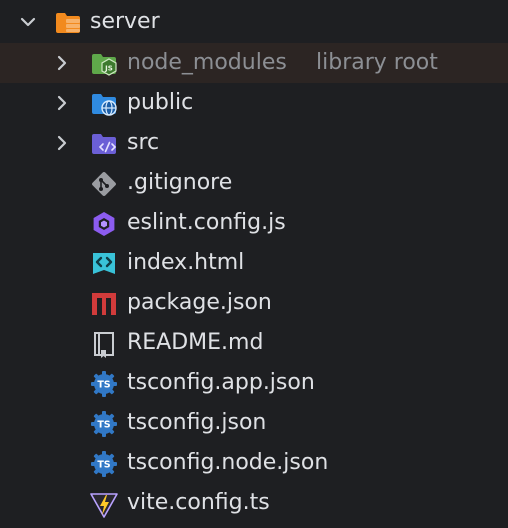 This screenshot has width=508, height=528. I want to click on tree-row-vite-config: vite.config.ts, so click(254, 503).